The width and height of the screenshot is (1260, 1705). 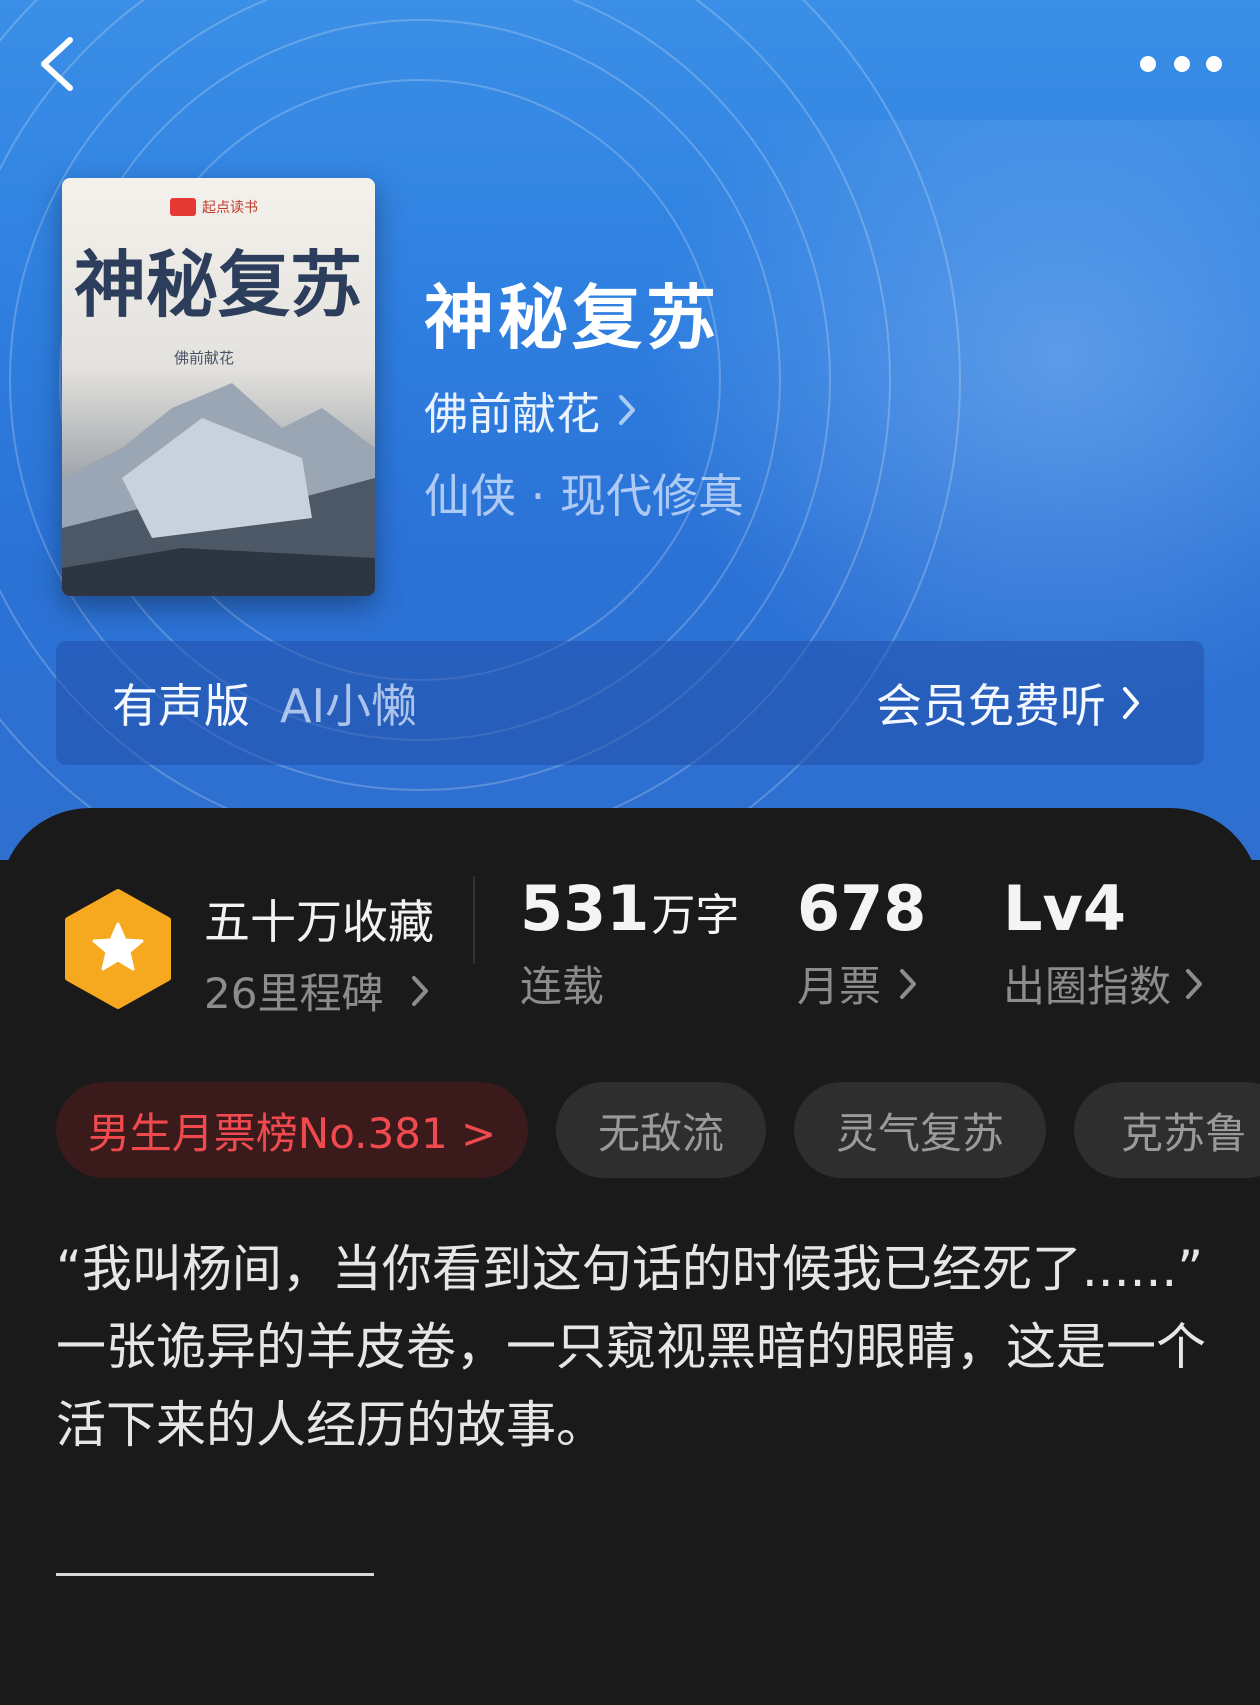 I want to click on word-count-number: 531, so click(x=585, y=908).